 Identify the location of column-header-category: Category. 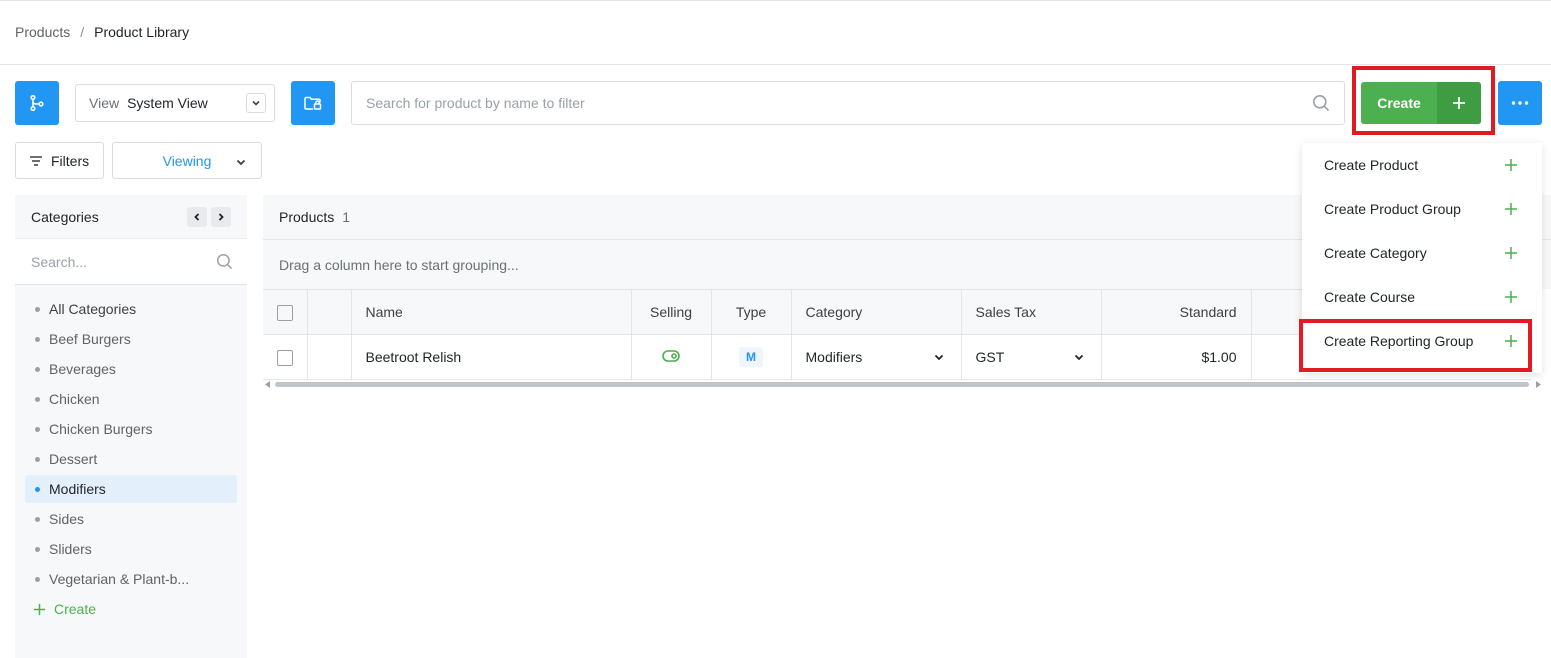
(876, 312).